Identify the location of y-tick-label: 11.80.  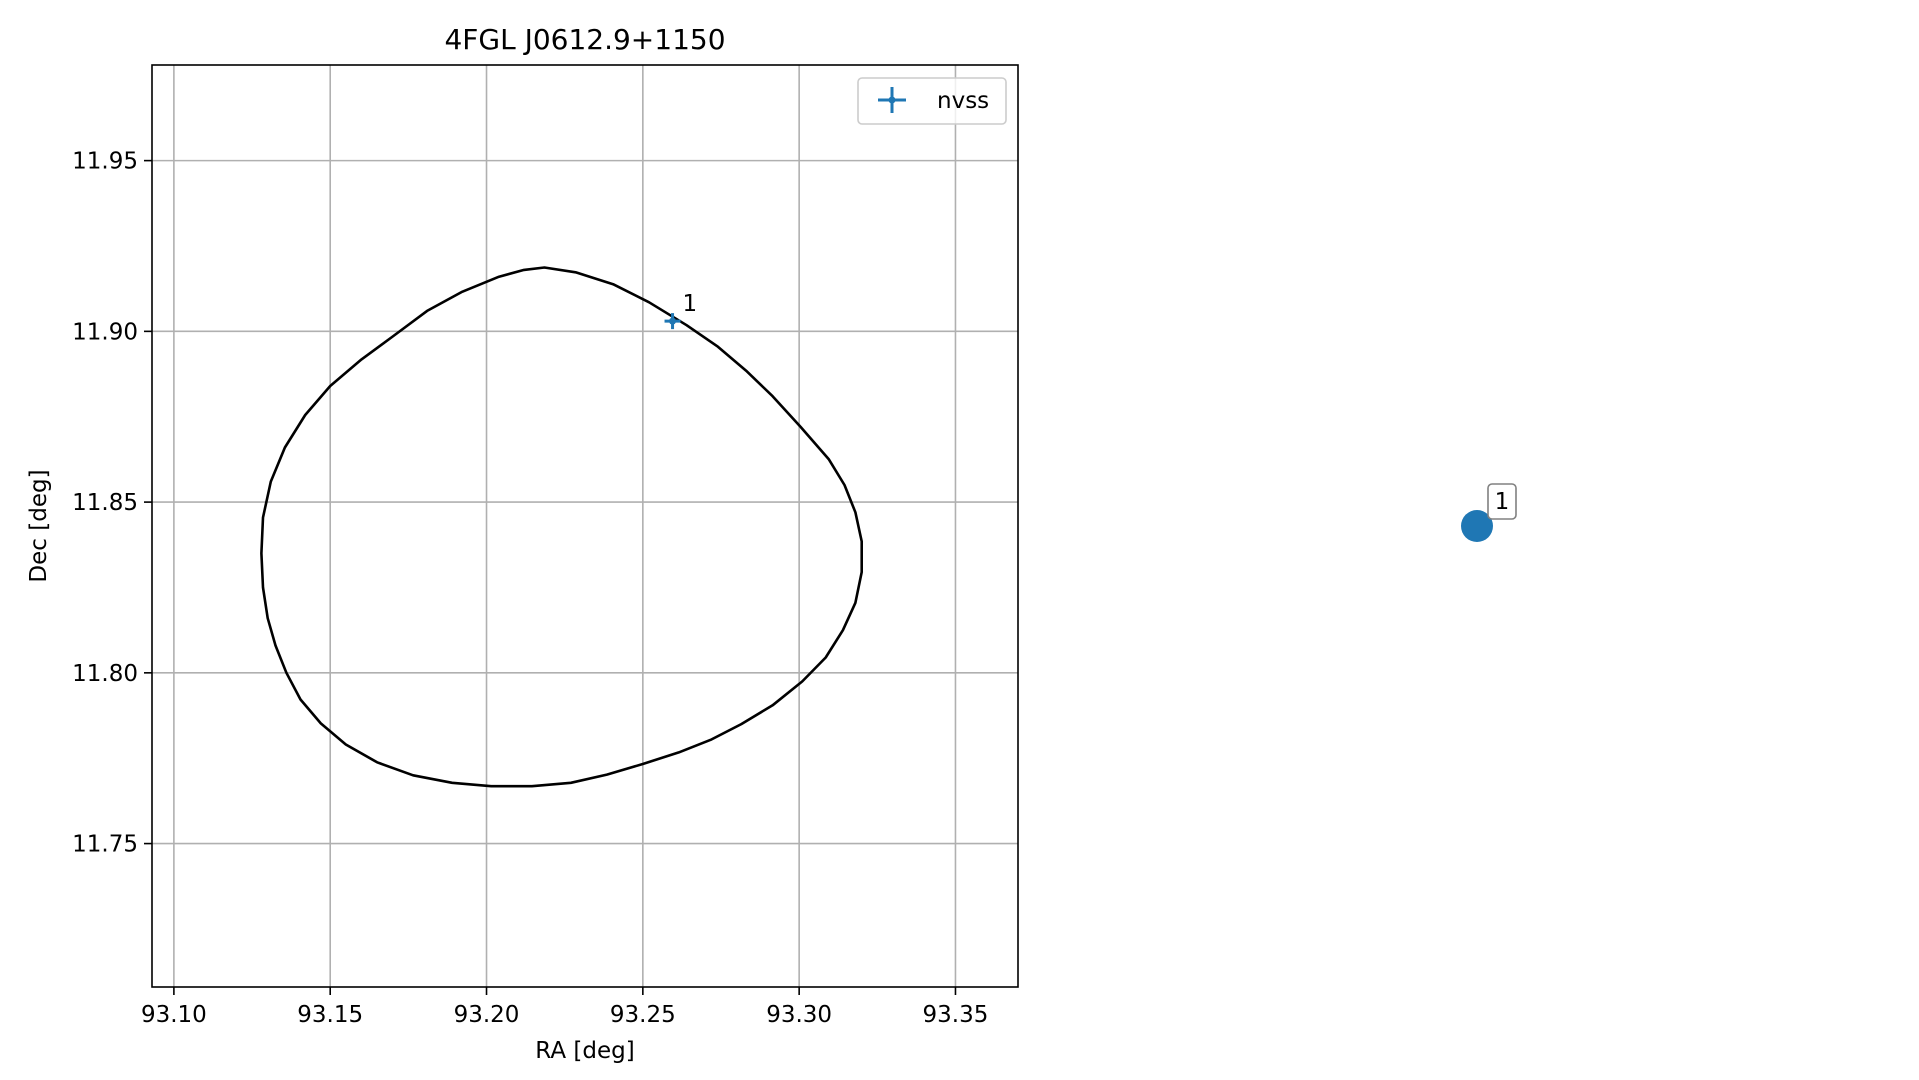
(105, 674).